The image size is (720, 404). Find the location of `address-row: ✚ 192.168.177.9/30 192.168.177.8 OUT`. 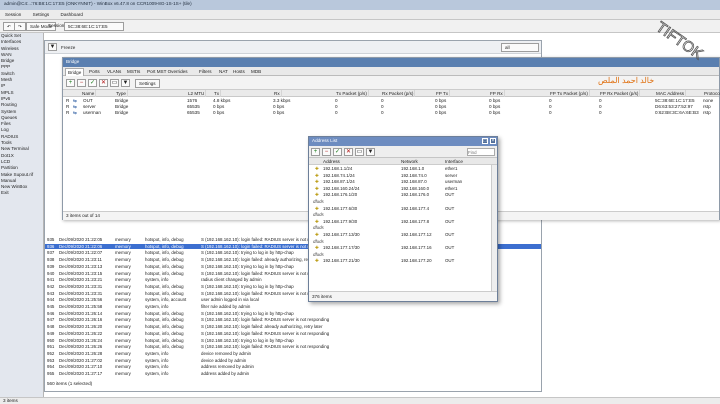

address-row: ✚ 192.168.177.9/30 192.168.177.8 OUT is located at coordinates (403, 222).